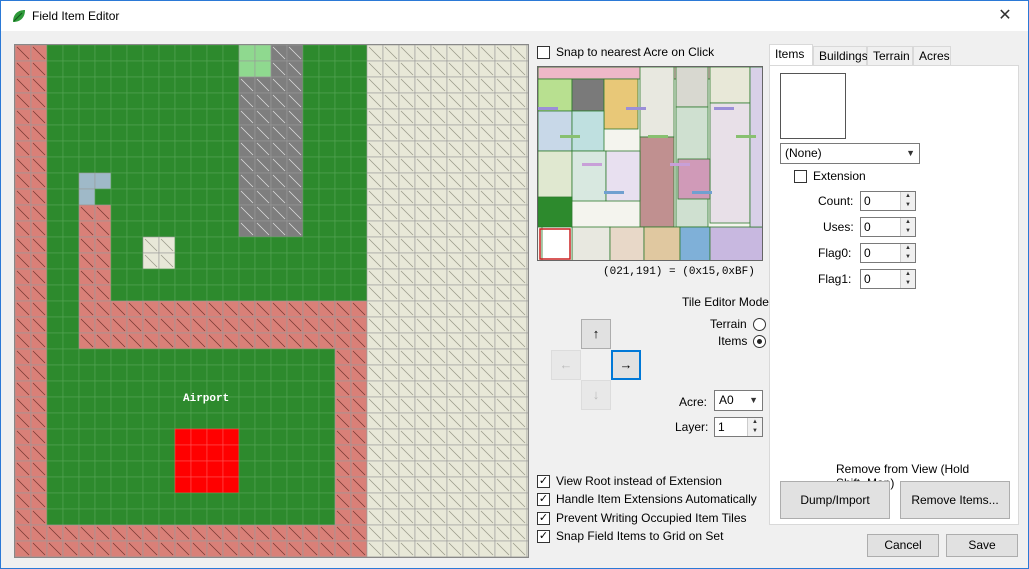 The height and width of the screenshot is (569, 1029). I want to click on minimap-stripe, so click(746, 136).